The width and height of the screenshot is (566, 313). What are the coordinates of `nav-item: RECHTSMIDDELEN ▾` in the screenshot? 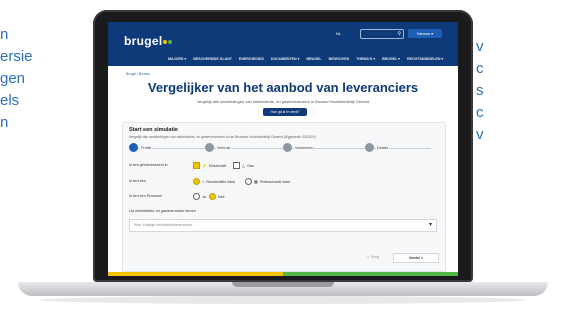 It's located at (425, 59).